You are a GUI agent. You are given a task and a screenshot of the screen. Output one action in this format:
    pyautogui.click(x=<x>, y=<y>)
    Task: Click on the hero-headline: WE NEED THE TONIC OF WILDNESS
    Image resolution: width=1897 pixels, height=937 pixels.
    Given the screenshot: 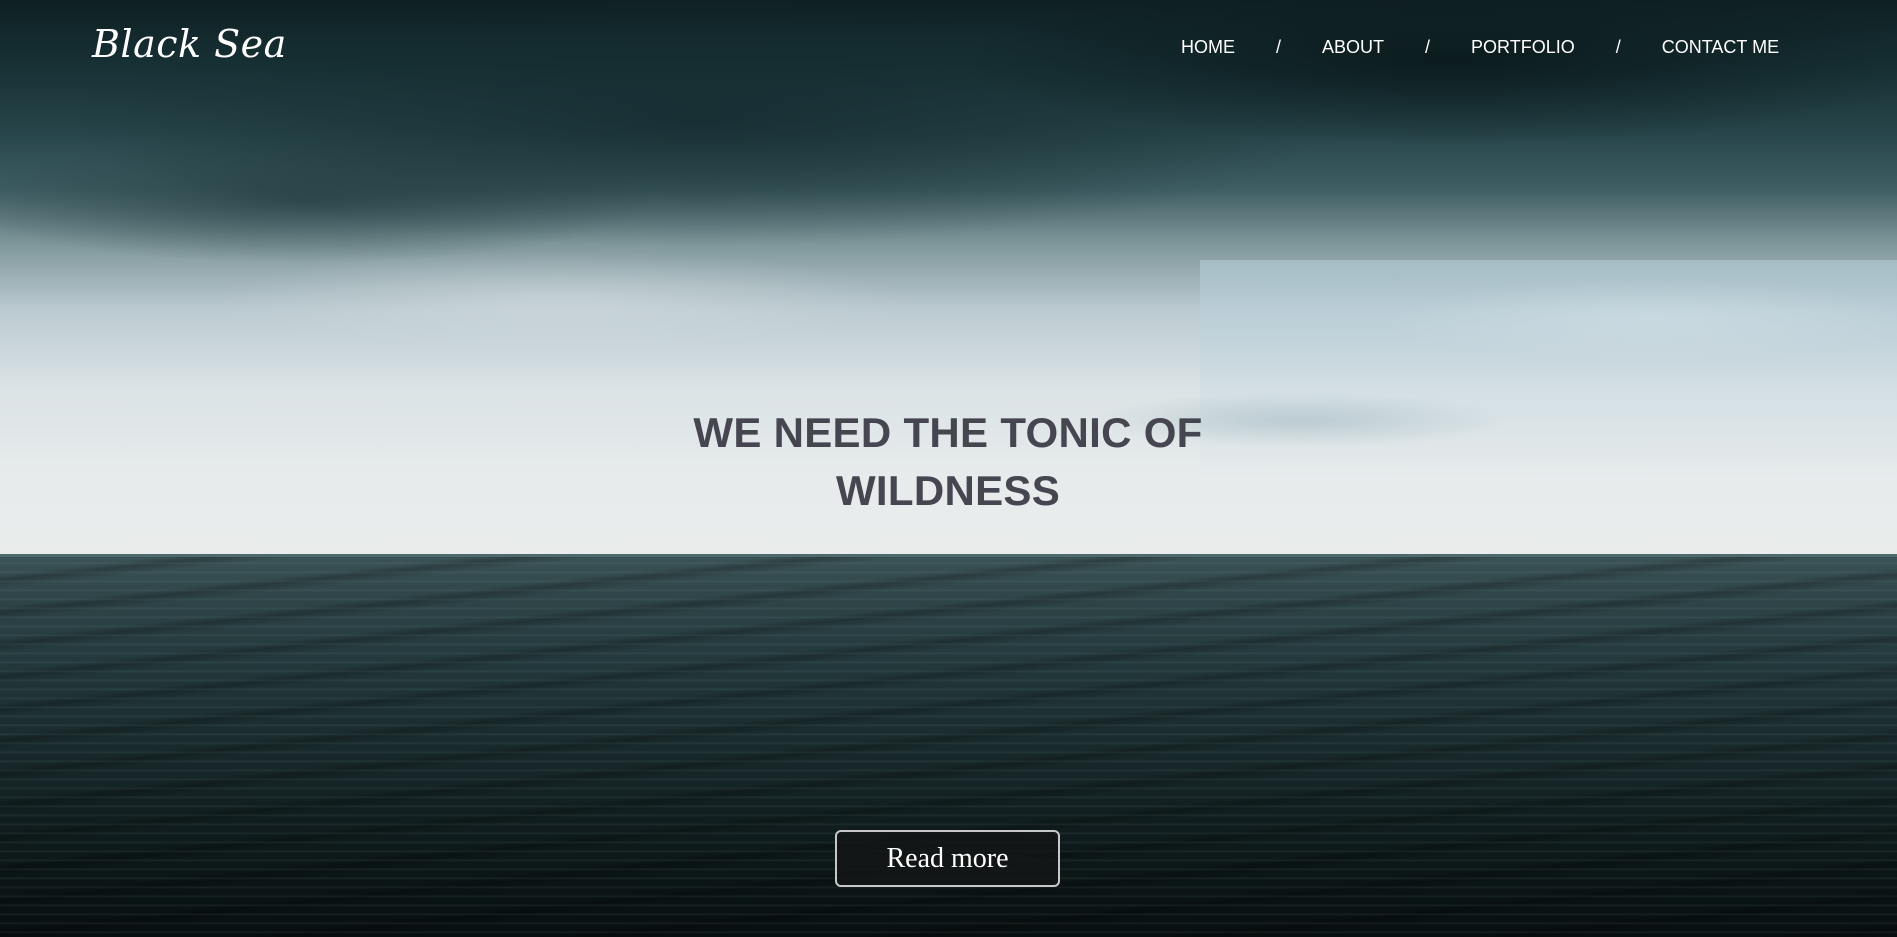 What is the action you would take?
    pyautogui.click(x=948, y=462)
    